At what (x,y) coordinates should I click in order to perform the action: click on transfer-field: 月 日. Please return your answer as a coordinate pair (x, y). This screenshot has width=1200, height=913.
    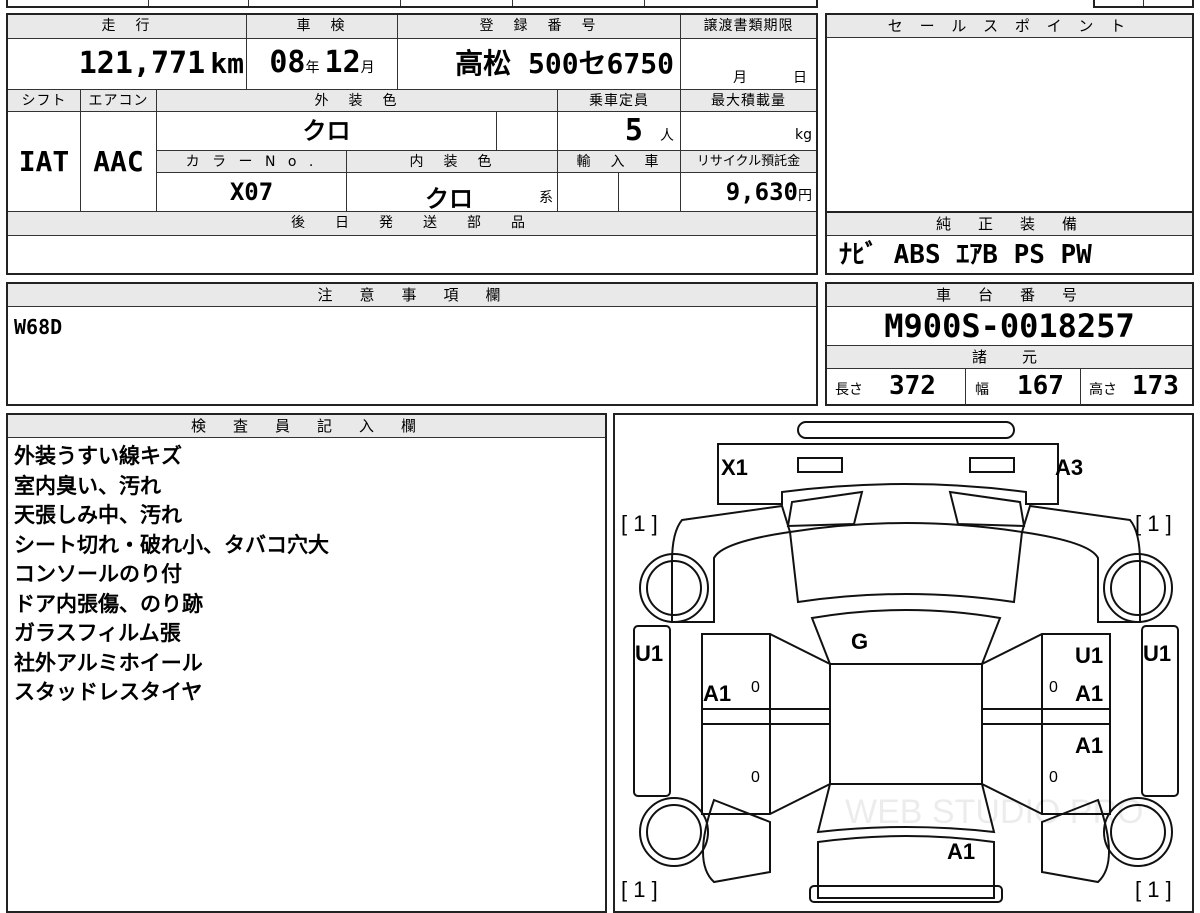
    Looking at the image, I should click on (748, 64).